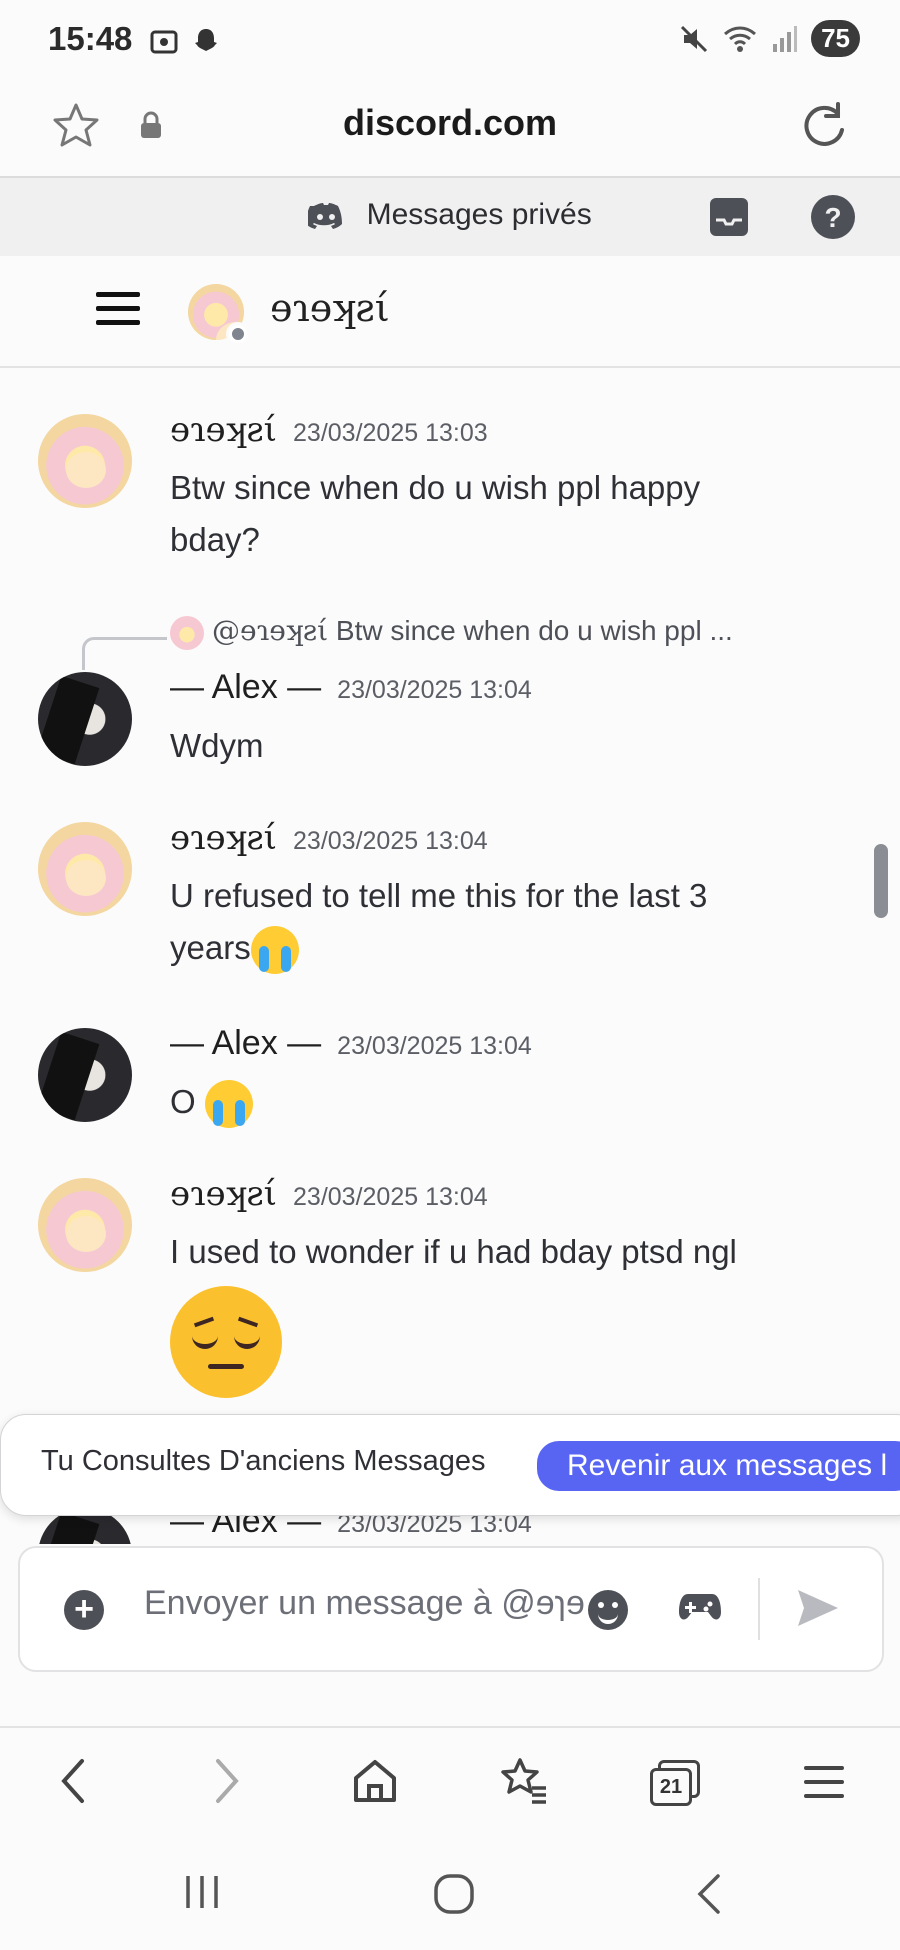  Describe the element at coordinates (759, 1609) in the screenshot. I see `composer-divider` at that location.